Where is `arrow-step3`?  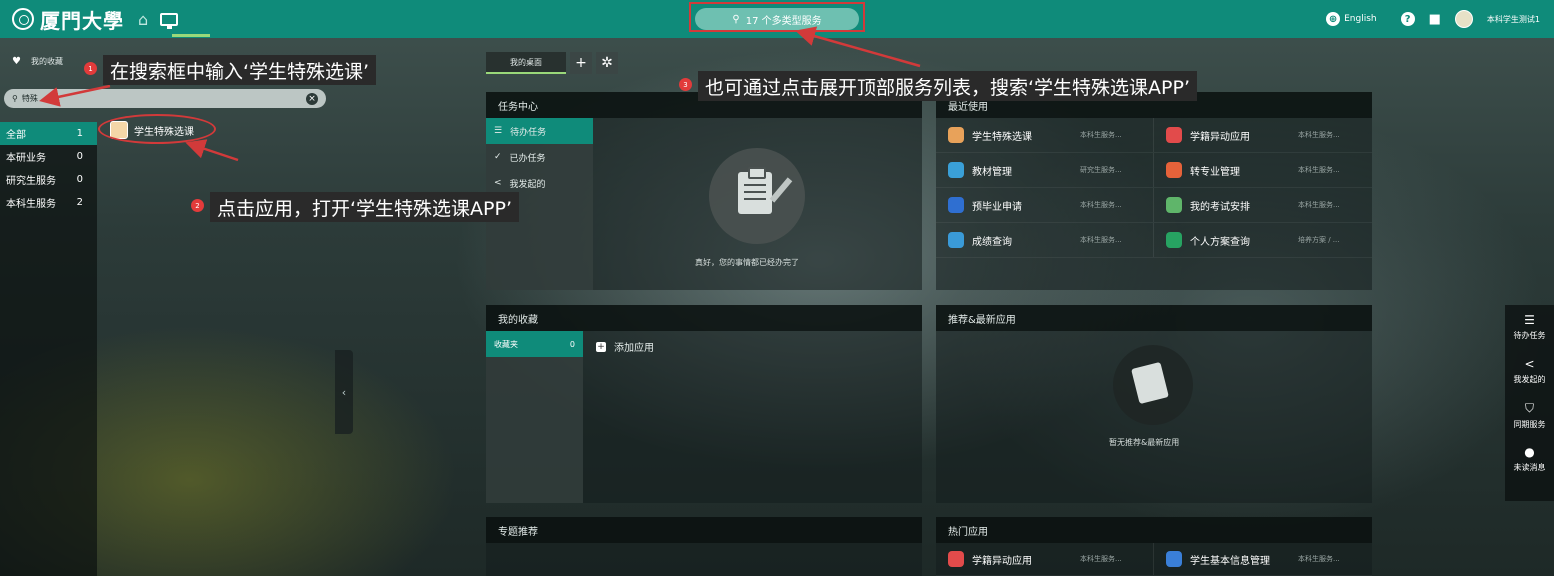
arrow-step3 is located at coordinates (858, 47).